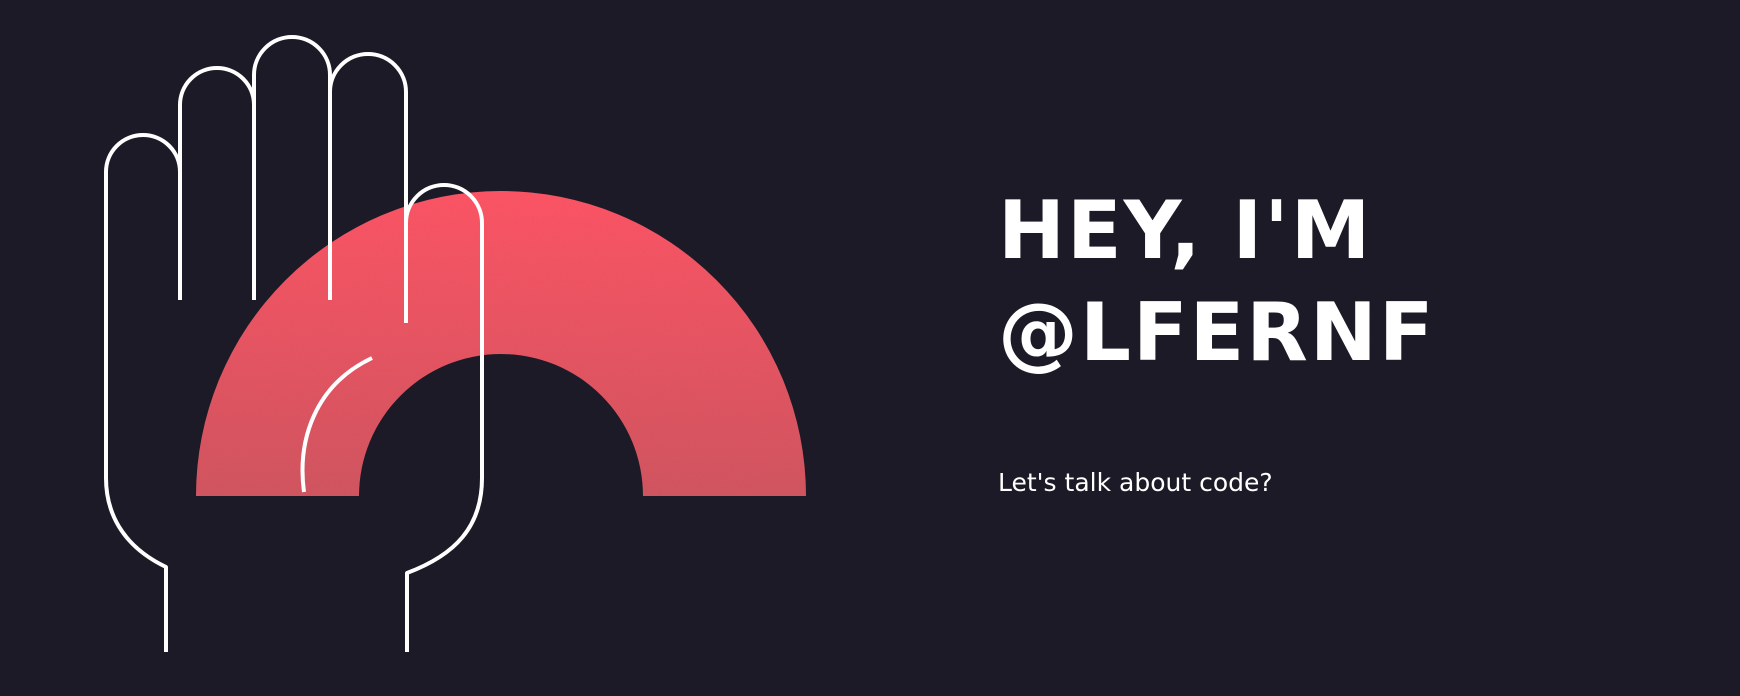 This screenshot has height=696, width=1740. What do you see at coordinates (1217, 332) in the screenshot?
I see `headline-line-2: @LFERNF` at bounding box center [1217, 332].